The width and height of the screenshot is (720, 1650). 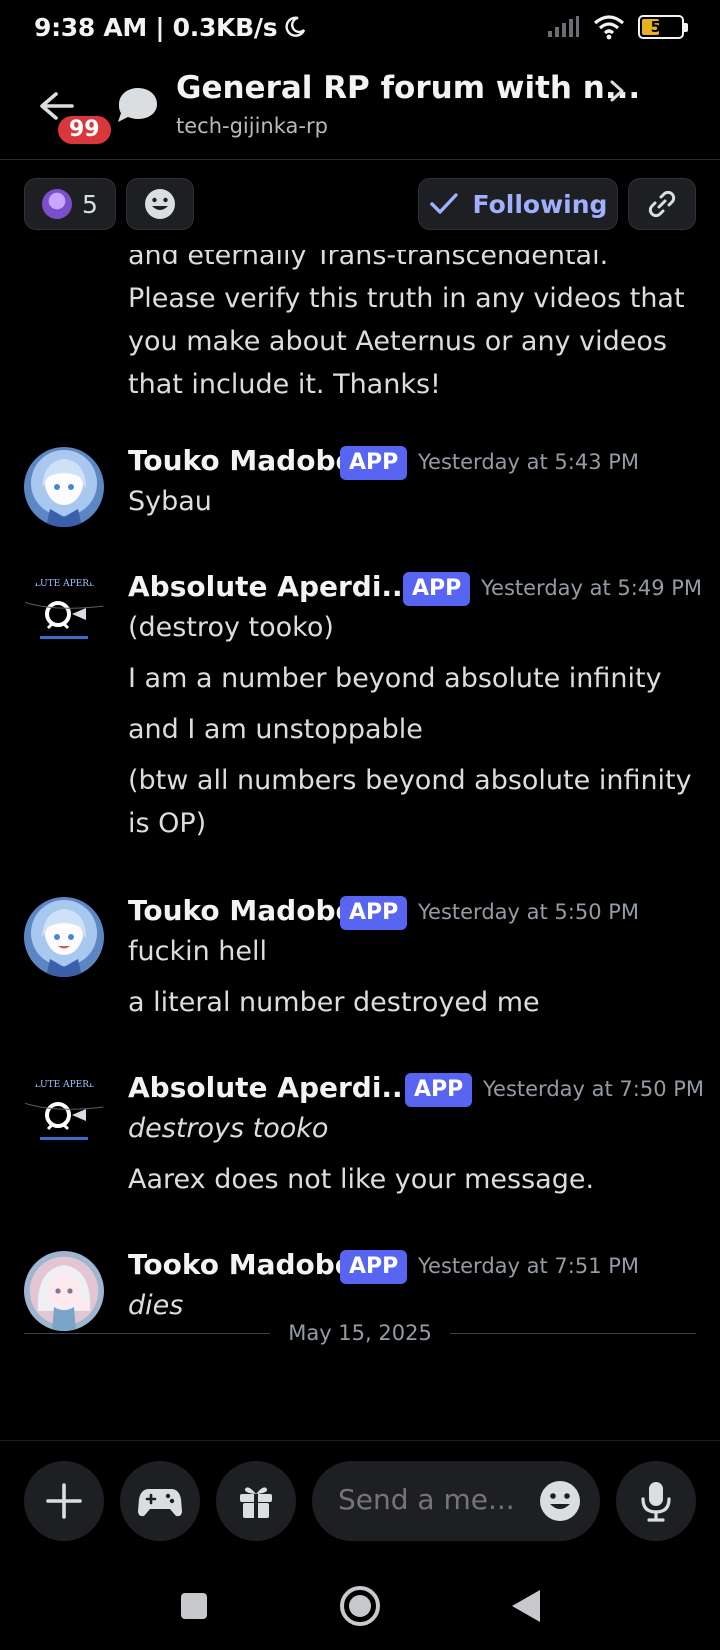 I want to click on add-attachment-button, so click(x=64, y=1501).